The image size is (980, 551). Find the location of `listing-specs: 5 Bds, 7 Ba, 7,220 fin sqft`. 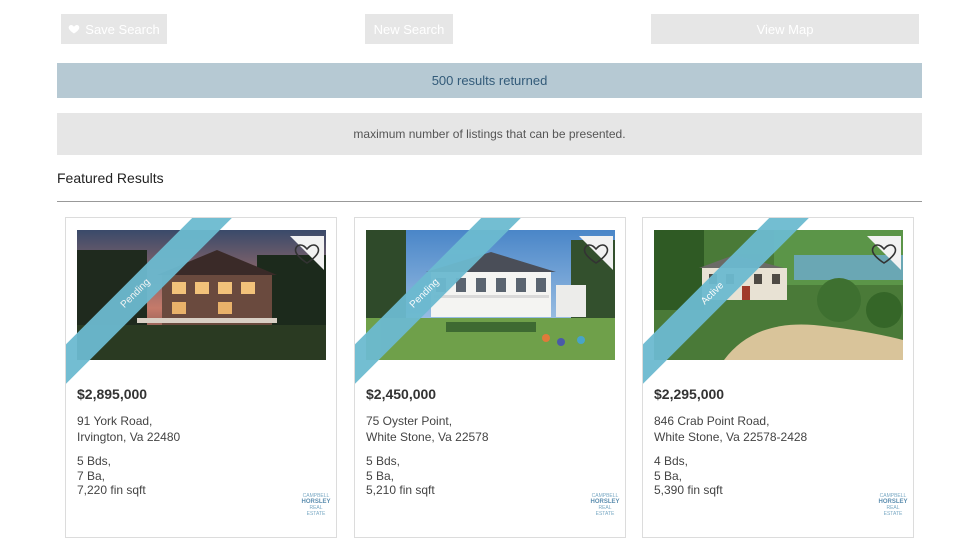

listing-specs: 5 Bds, 7 Ba, 7,220 fin sqft is located at coordinates (111, 476).